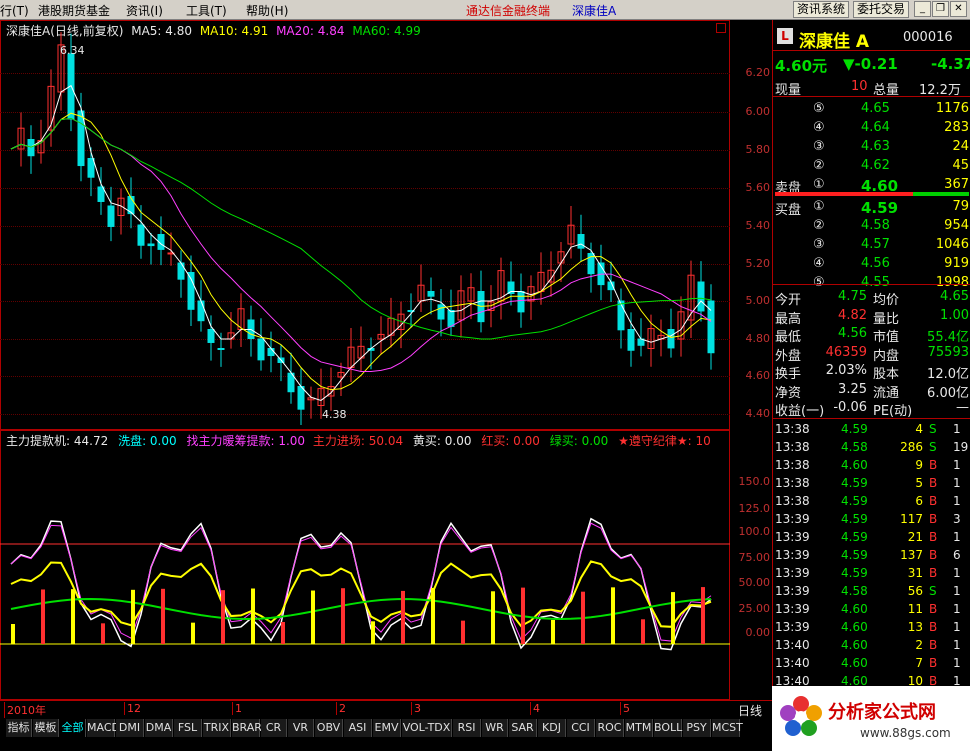 The width and height of the screenshot is (970, 751). I want to click on tick-time: 13:39, so click(792, 591).